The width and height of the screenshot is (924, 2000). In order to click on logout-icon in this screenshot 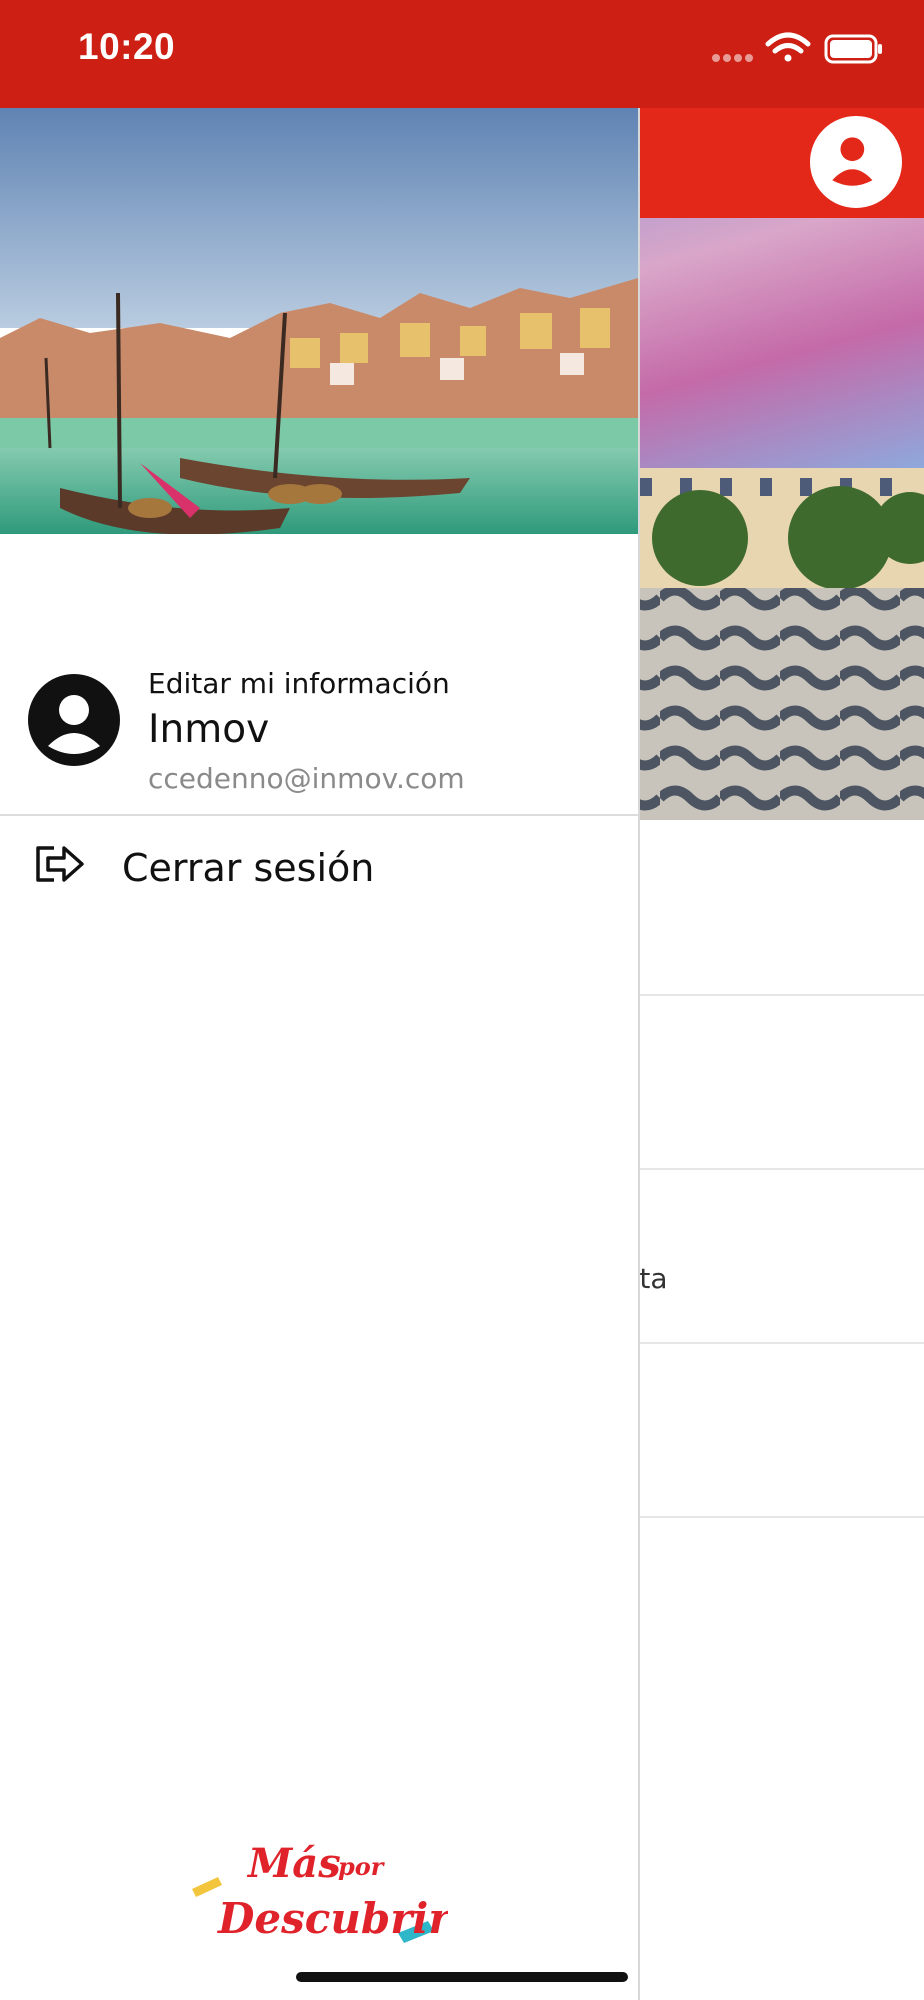, I will do `click(60, 864)`.